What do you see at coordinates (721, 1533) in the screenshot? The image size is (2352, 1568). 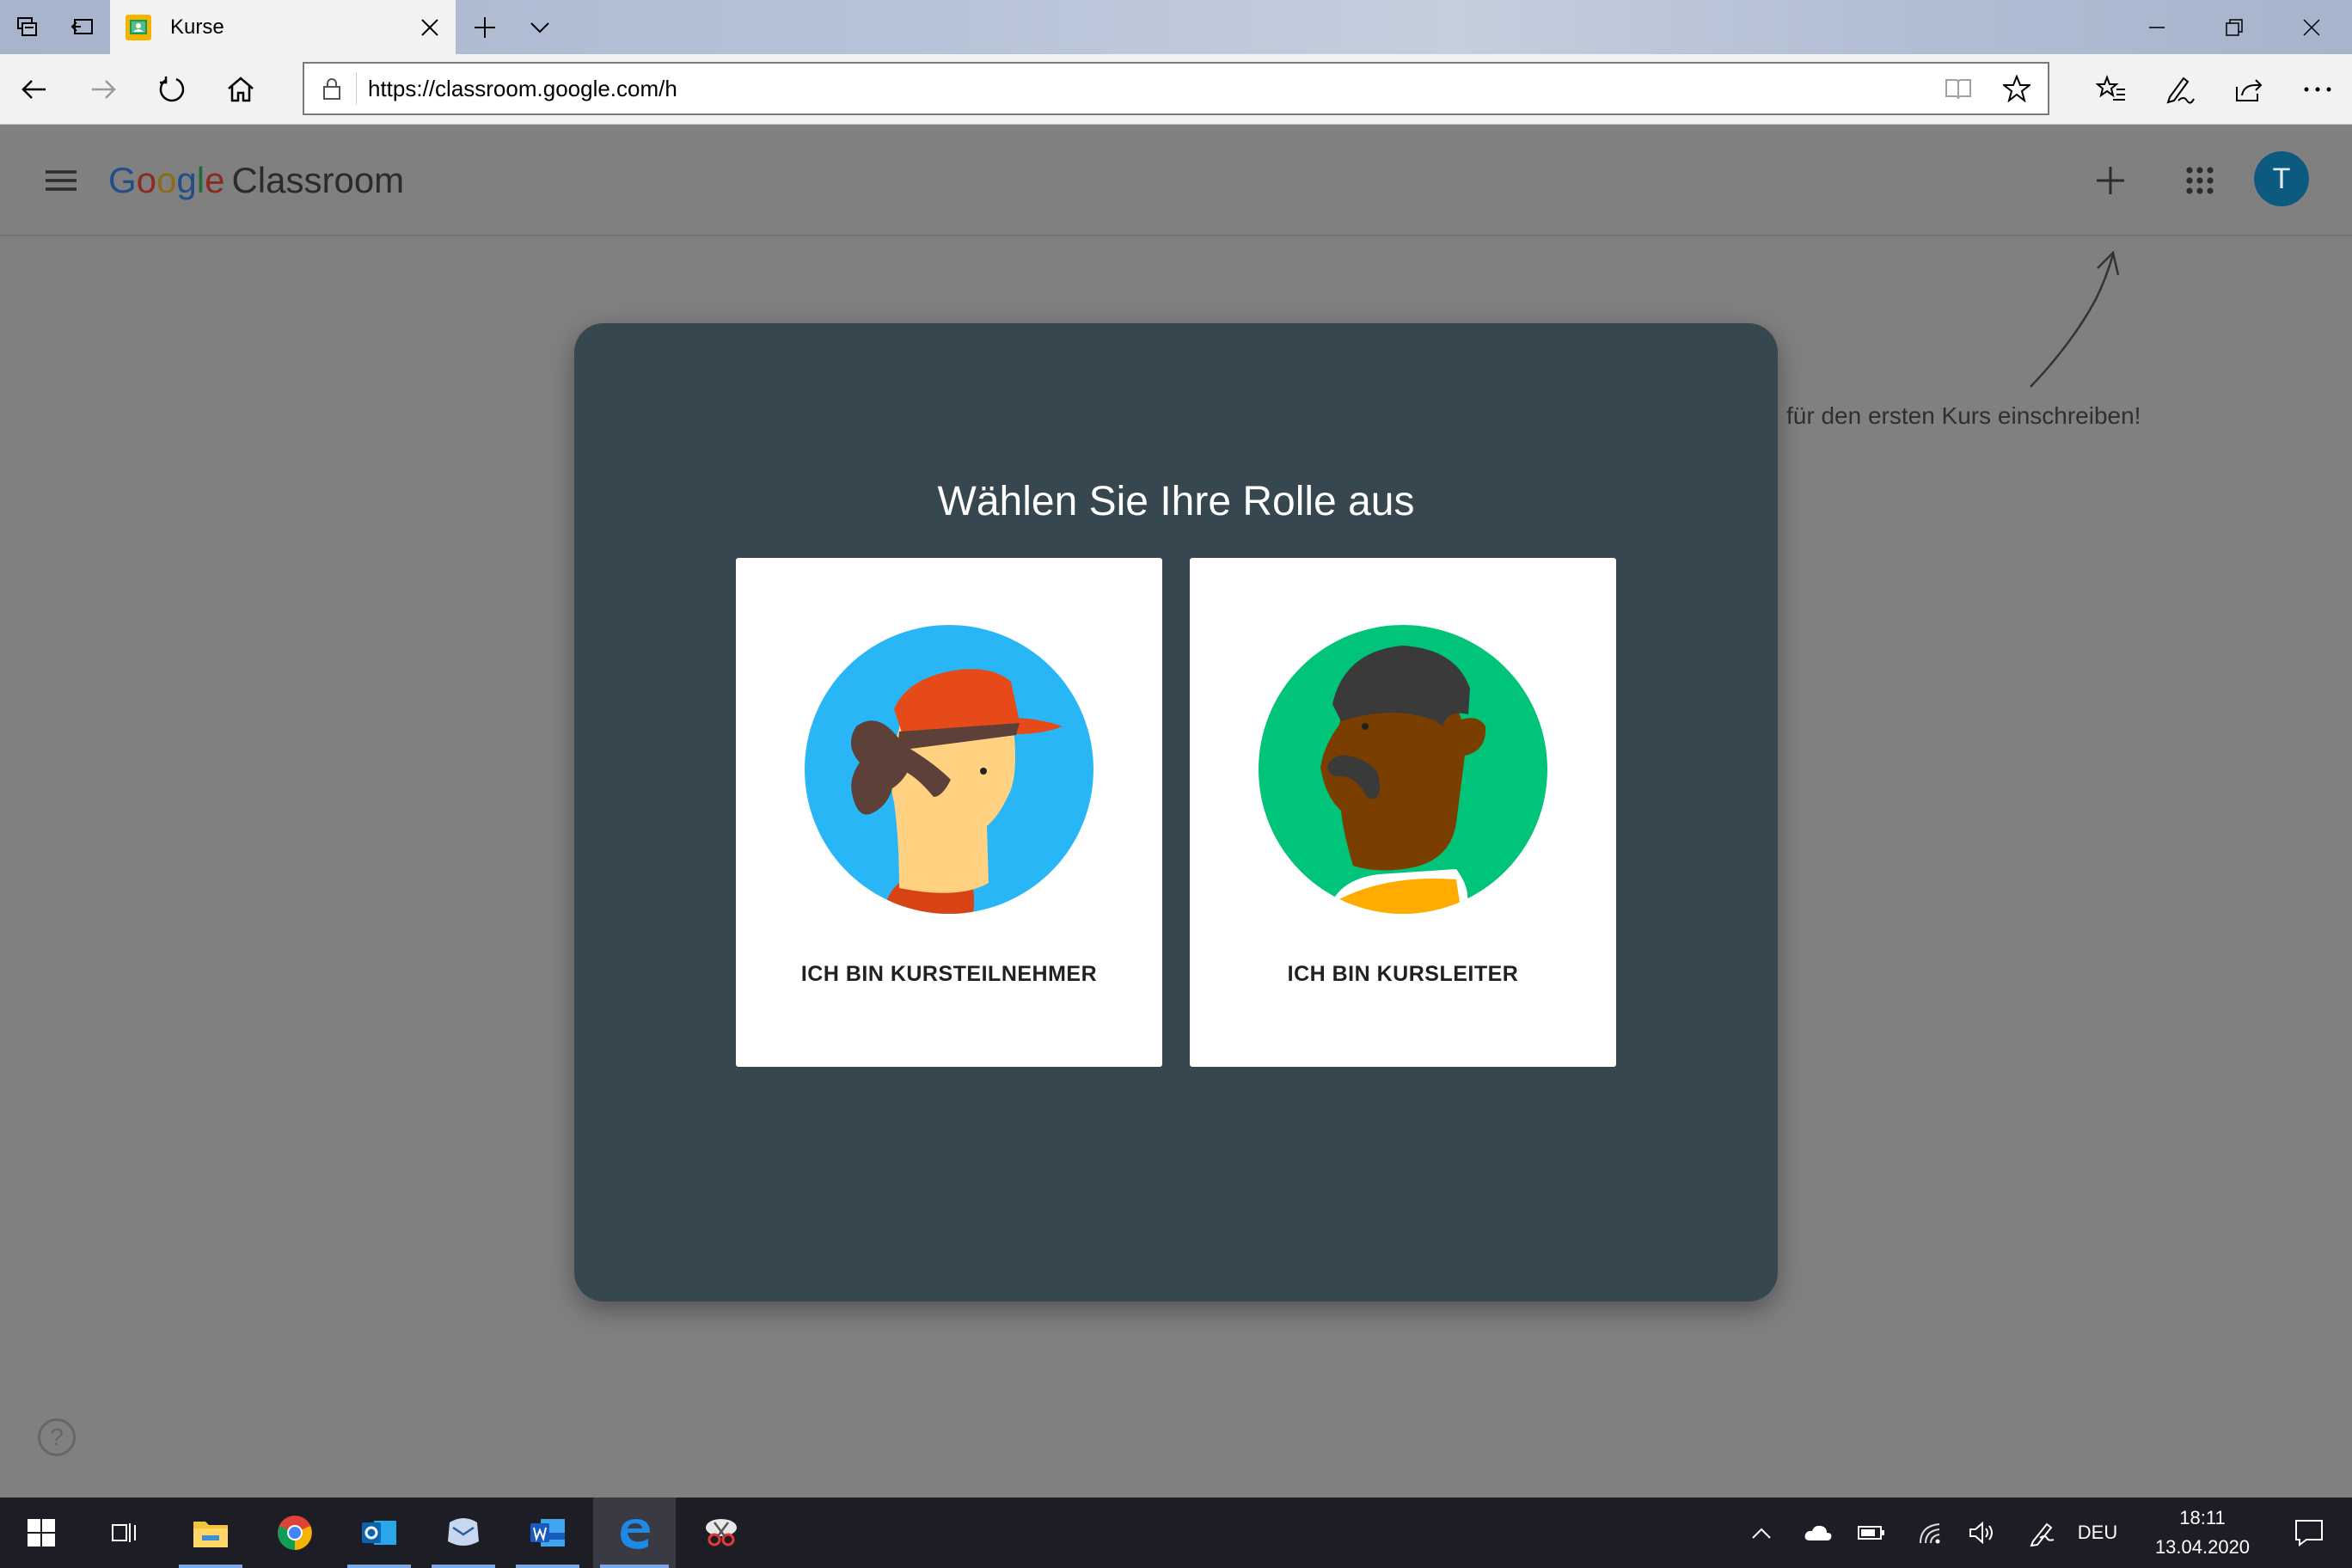 I see `snipping-tool-icon` at bounding box center [721, 1533].